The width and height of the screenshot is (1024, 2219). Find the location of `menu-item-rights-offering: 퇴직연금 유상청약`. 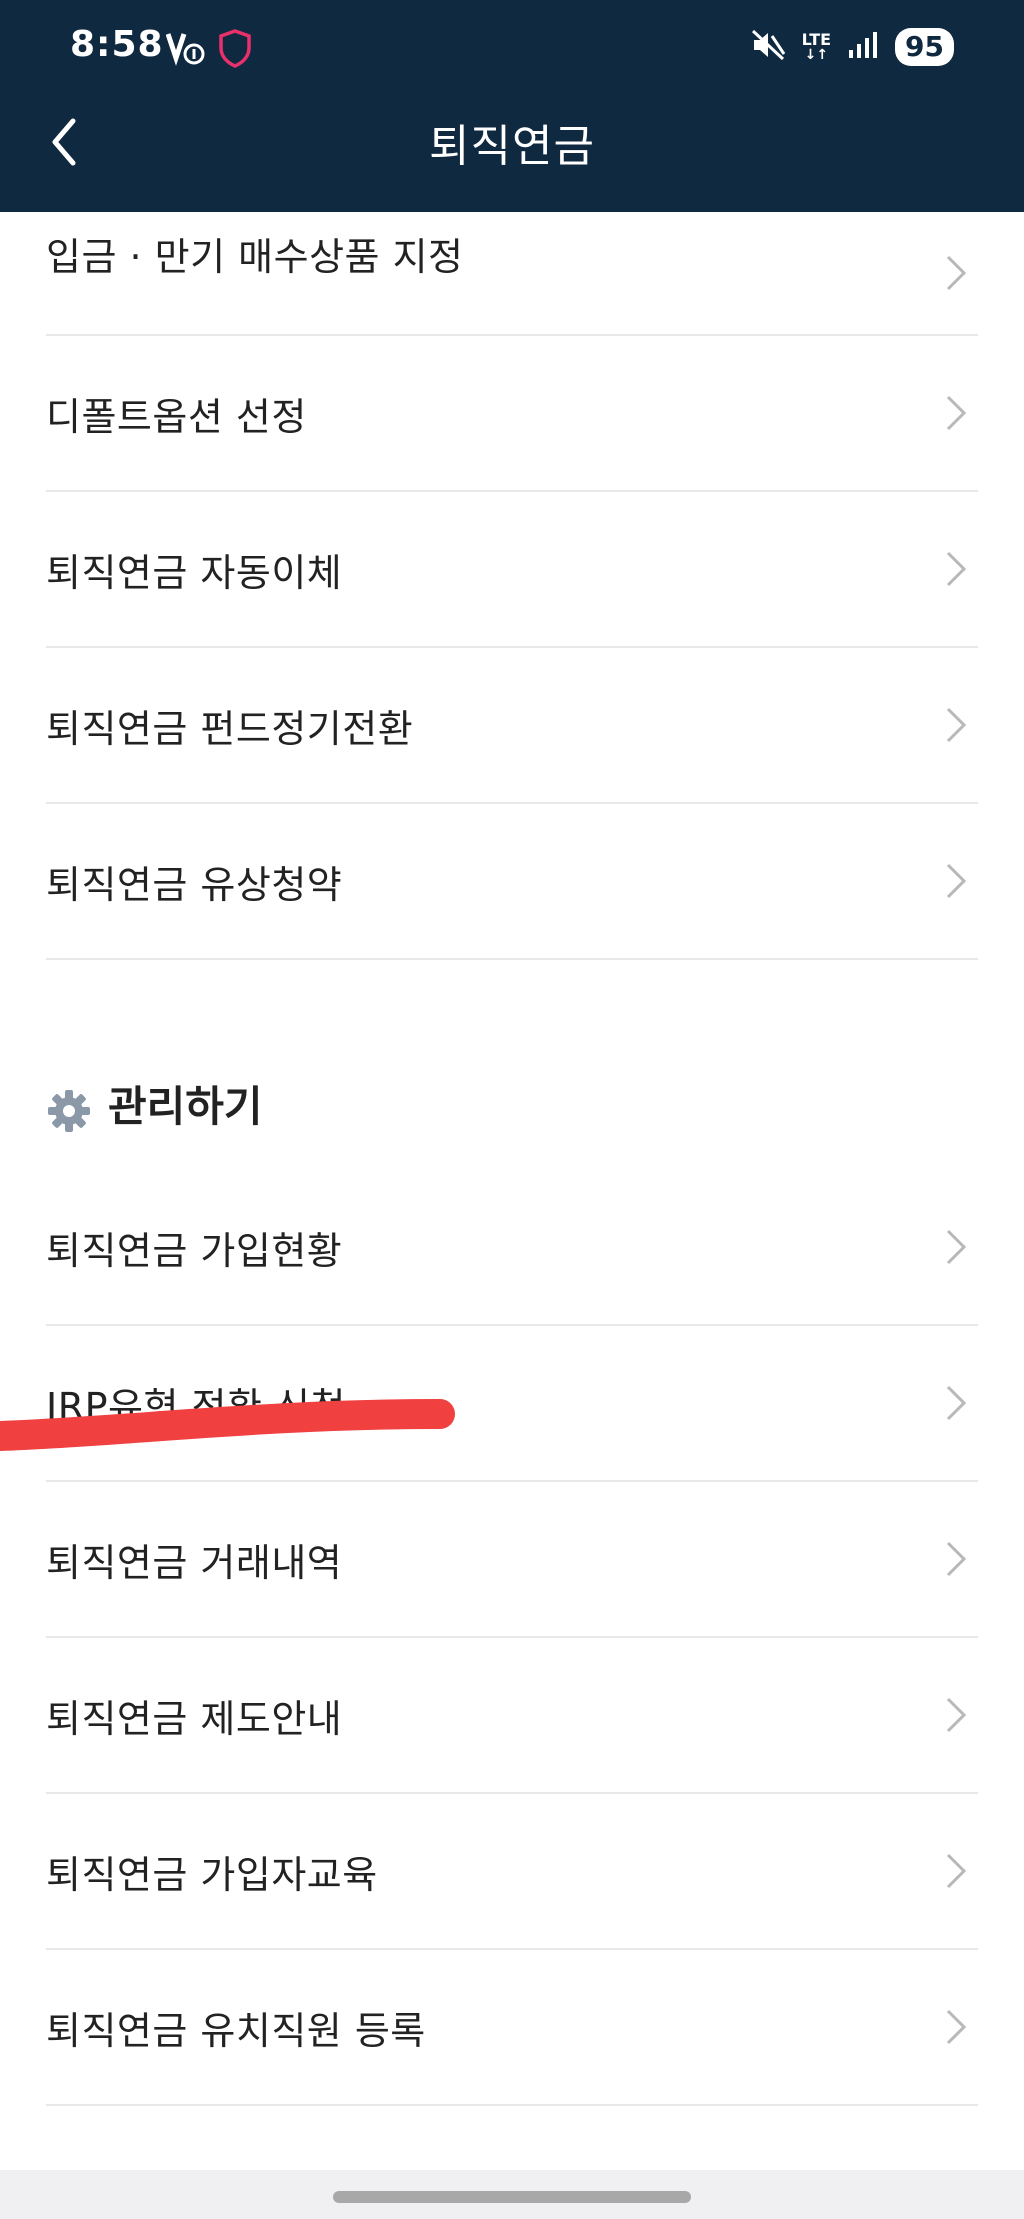

menu-item-rights-offering: 퇴직연금 유상청약 is located at coordinates (512, 882).